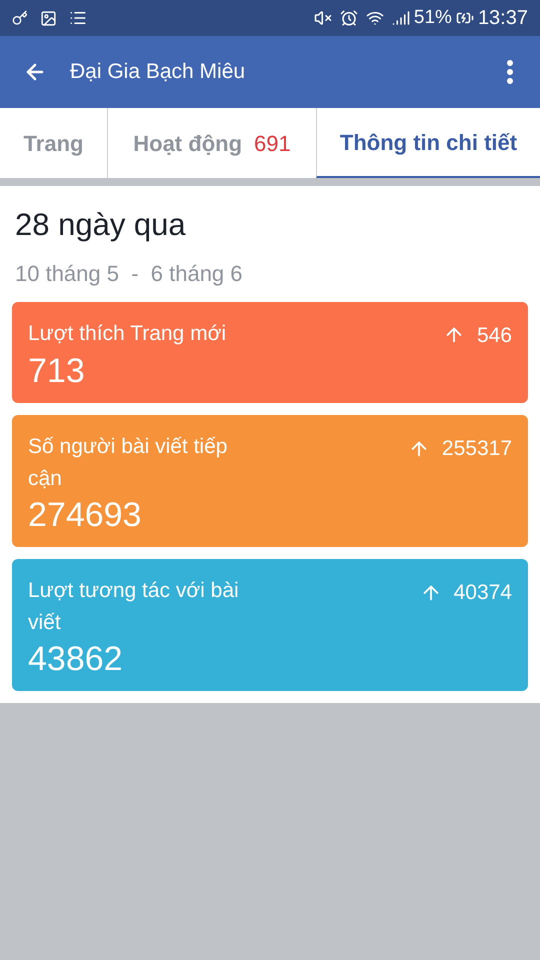 This screenshot has width=540, height=960. Describe the element at coordinates (503, 18) in the screenshot. I see `clock-time: 13:37` at that location.